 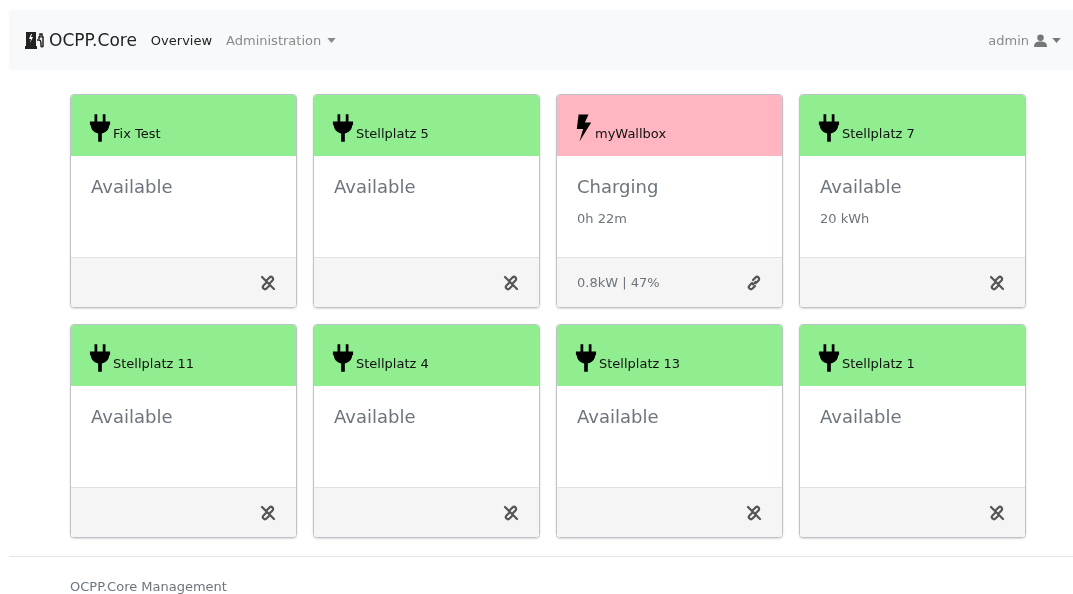 I want to click on chargepoint-card: Stellplatz 4 Available, so click(x=426, y=431).